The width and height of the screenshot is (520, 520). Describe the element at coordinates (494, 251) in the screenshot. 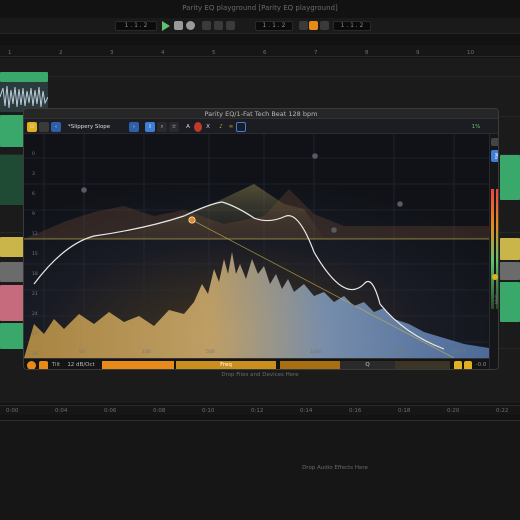

I see `output-meter-strip: MS GAIN` at that location.